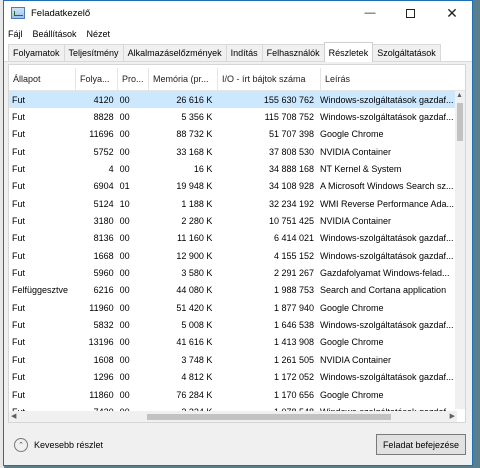 This screenshot has height=468, width=480. I want to click on pid-cell: 8136, so click(103, 238).